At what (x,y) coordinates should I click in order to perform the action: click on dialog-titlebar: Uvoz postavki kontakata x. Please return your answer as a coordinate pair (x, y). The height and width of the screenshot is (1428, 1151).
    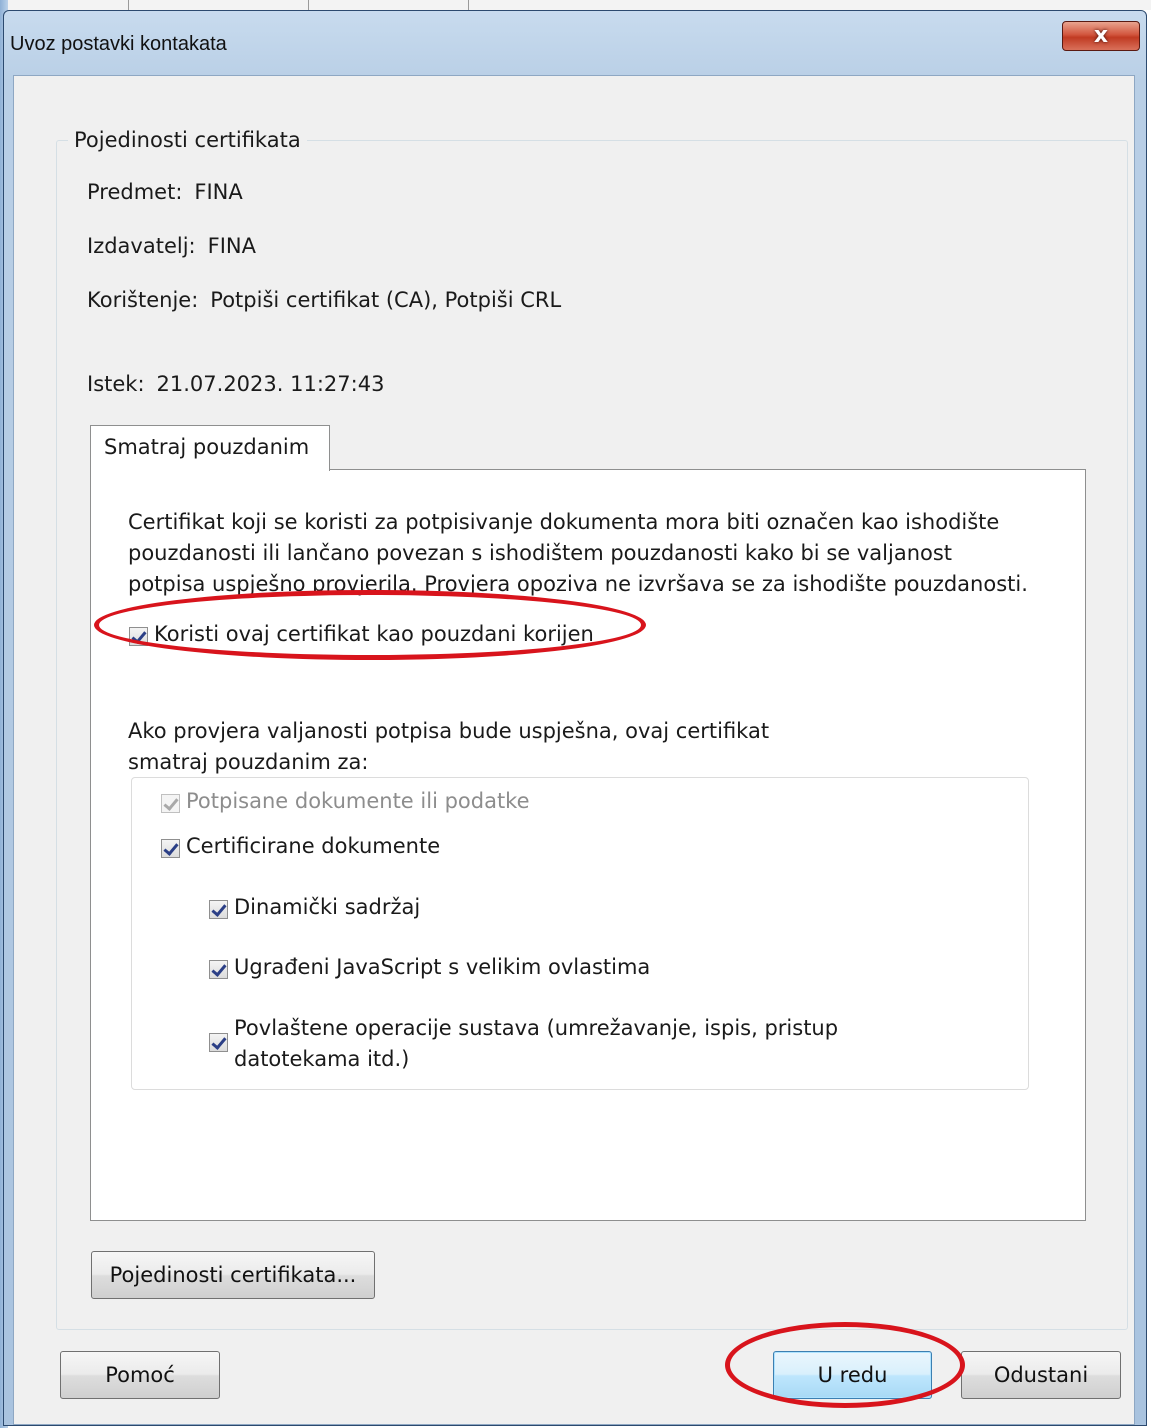
    Looking at the image, I should click on (575, 41).